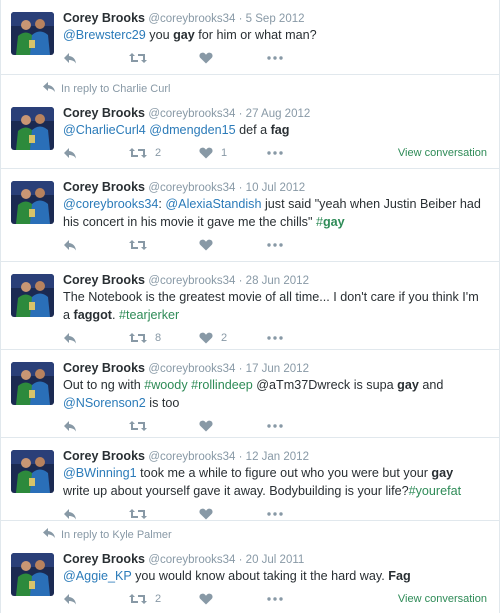  Describe the element at coordinates (52, 88) in the screenshot. I see `reply-context-arrow-icon` at that location.